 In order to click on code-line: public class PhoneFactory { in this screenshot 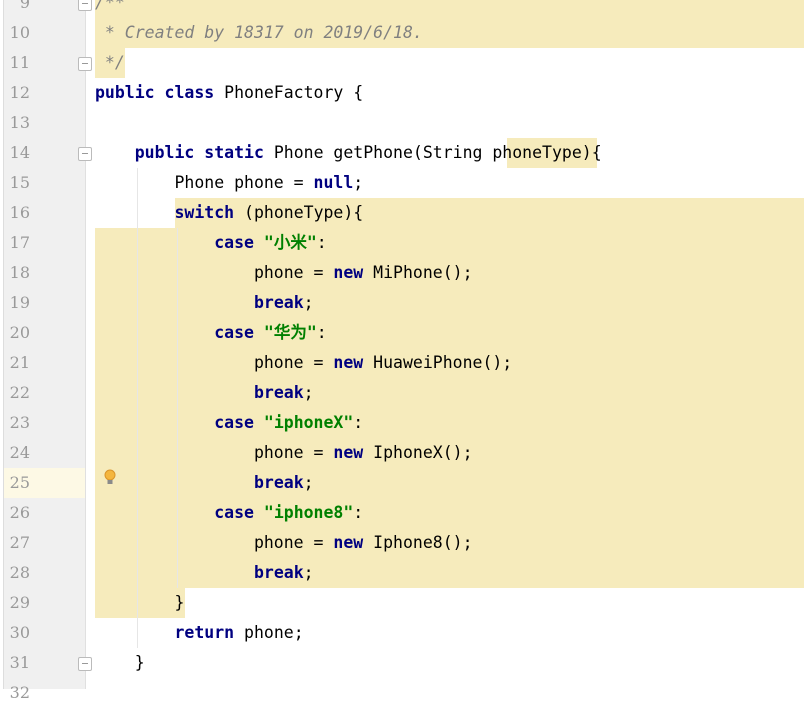, I will do `click(229, 93)`.